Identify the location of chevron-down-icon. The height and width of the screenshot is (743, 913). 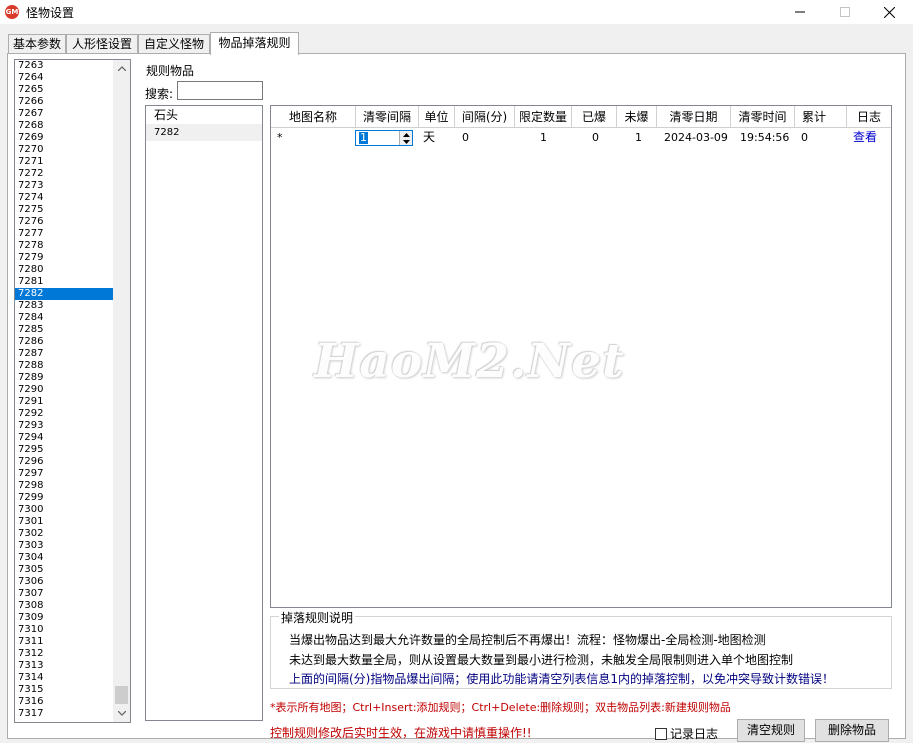
(121, 713).